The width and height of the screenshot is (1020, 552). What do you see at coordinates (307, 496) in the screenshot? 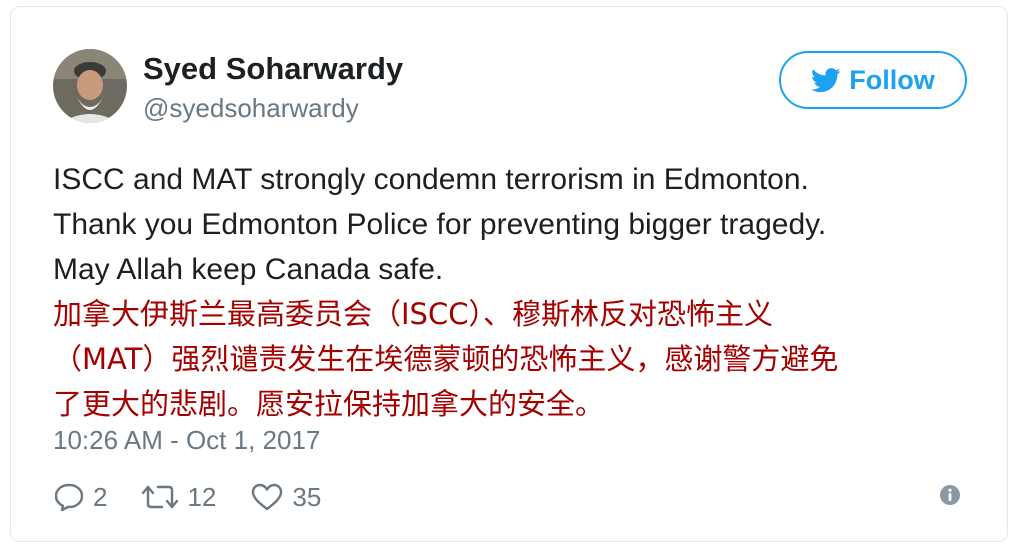
I see `like-count: 35` at bounding box center [307, 496].